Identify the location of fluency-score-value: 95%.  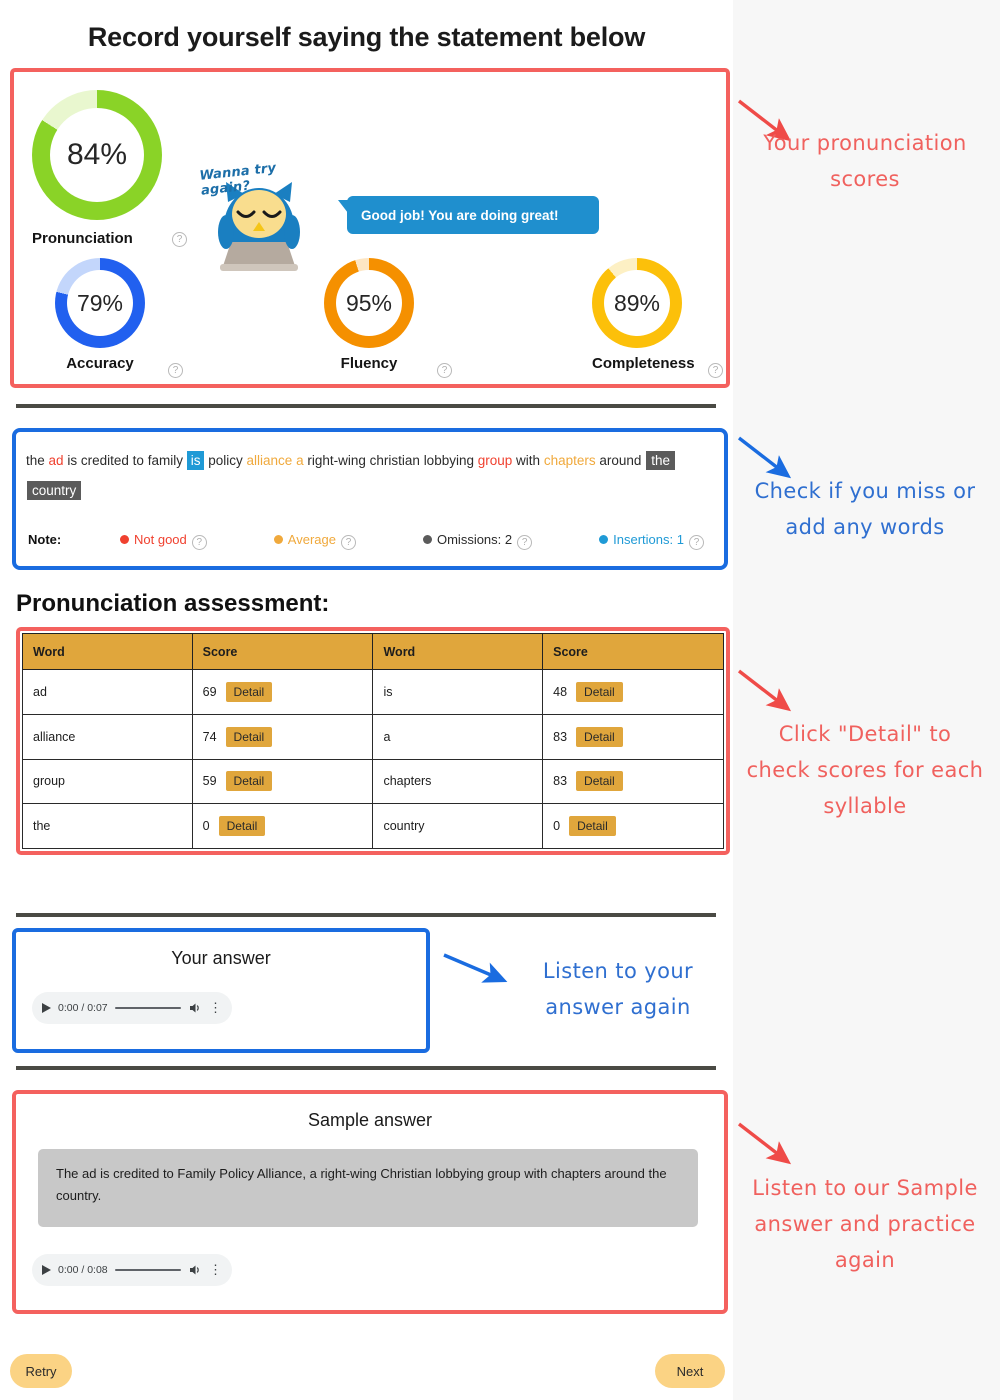
(369, 302).